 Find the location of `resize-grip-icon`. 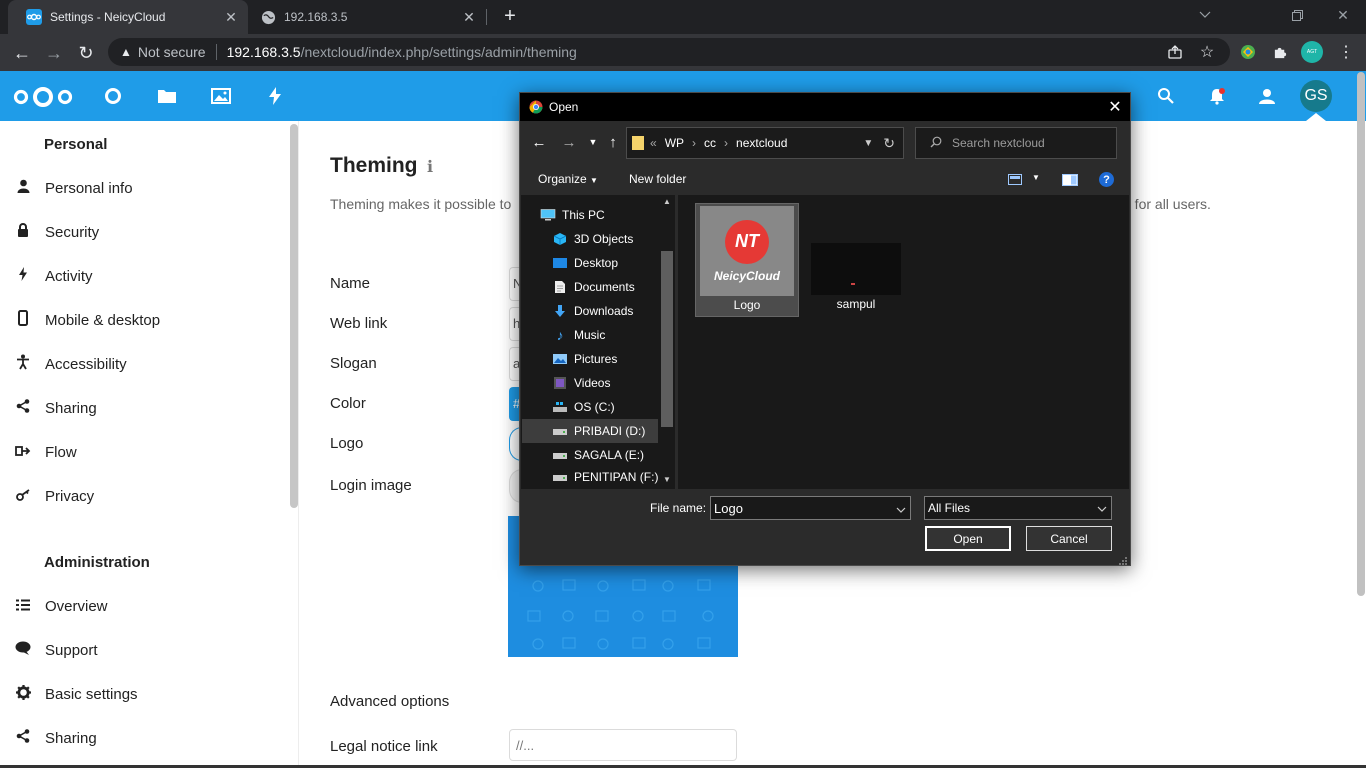

resize-grip-icon is located at coordinates (1123, 559).